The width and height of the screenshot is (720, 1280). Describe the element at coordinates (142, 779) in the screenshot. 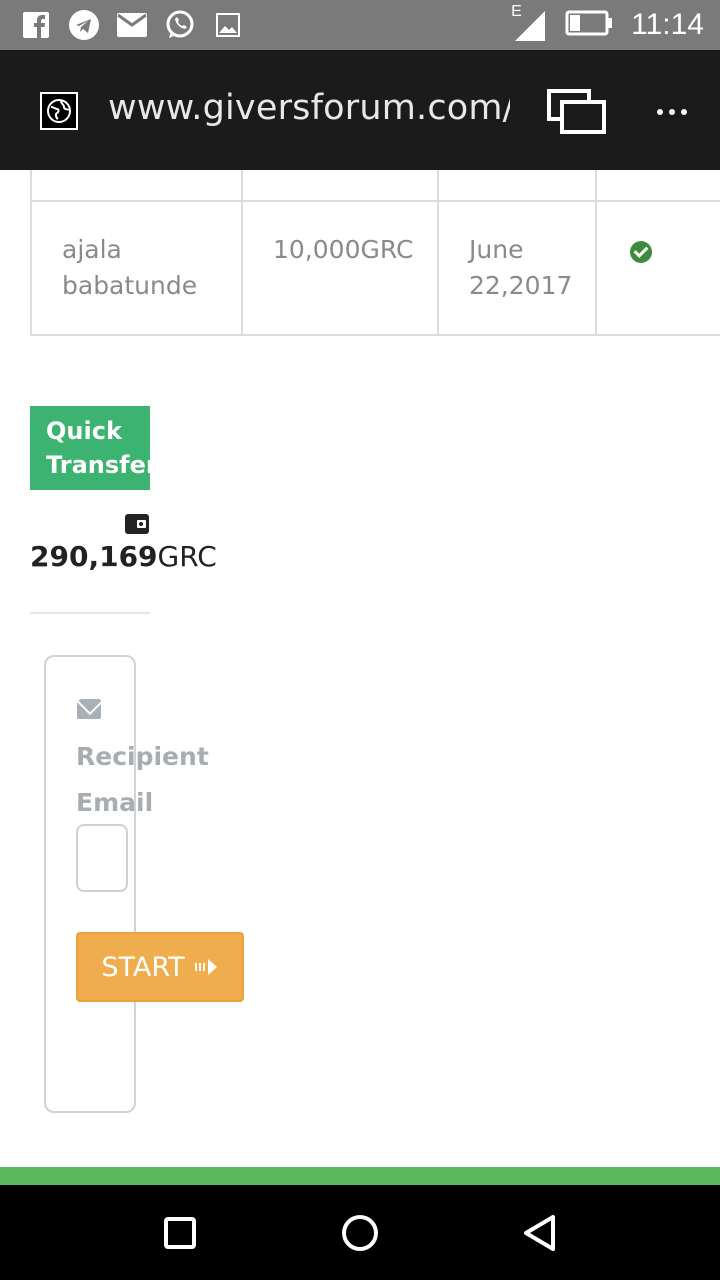

I see `recipient-email-label: Recipient Email` at that location.